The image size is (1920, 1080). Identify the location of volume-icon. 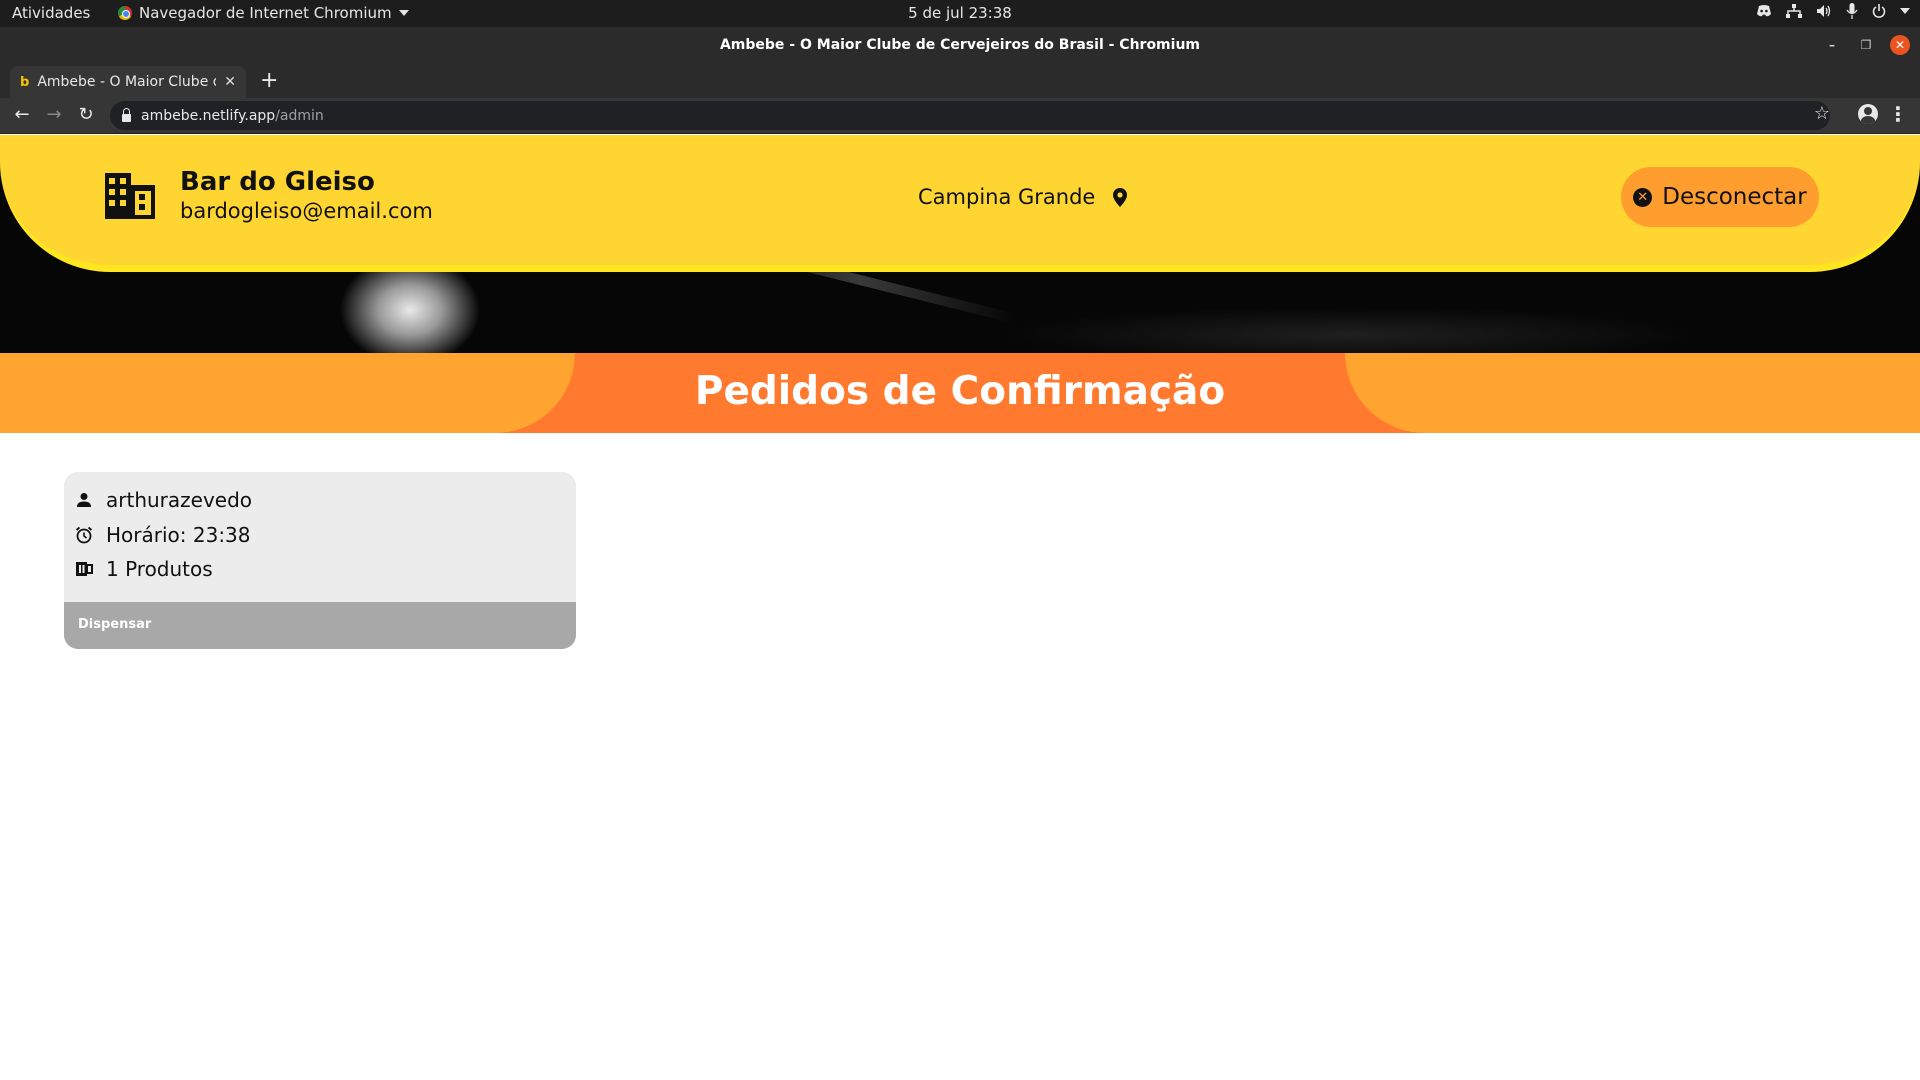
(1824, 11).